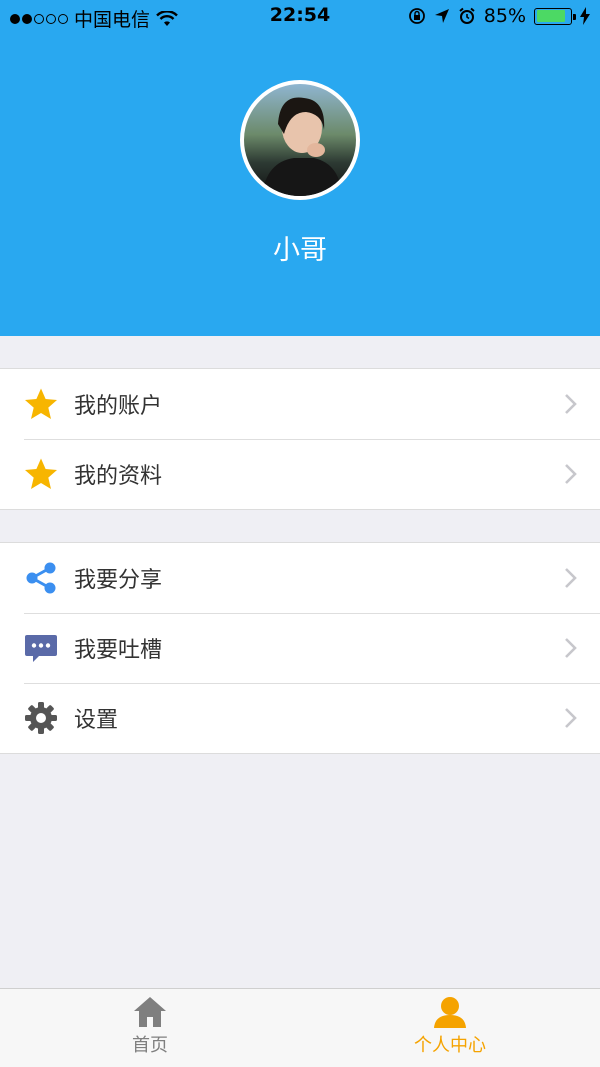  What do you see at coordinates (450, 1012) in the screenshot?
I see `person-icon` at bounding box center [450, 1012].